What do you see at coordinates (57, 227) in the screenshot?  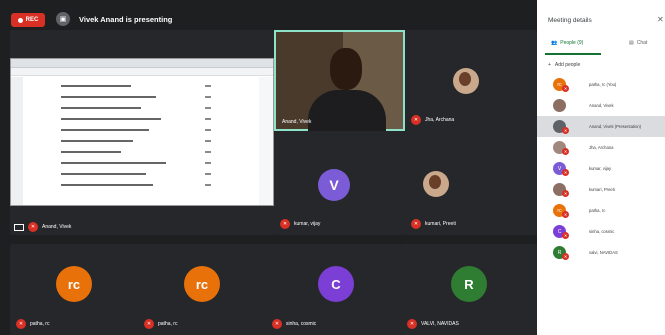 I see `screen-share-name: Anand, Vivek` at bounding box center [57, 227].